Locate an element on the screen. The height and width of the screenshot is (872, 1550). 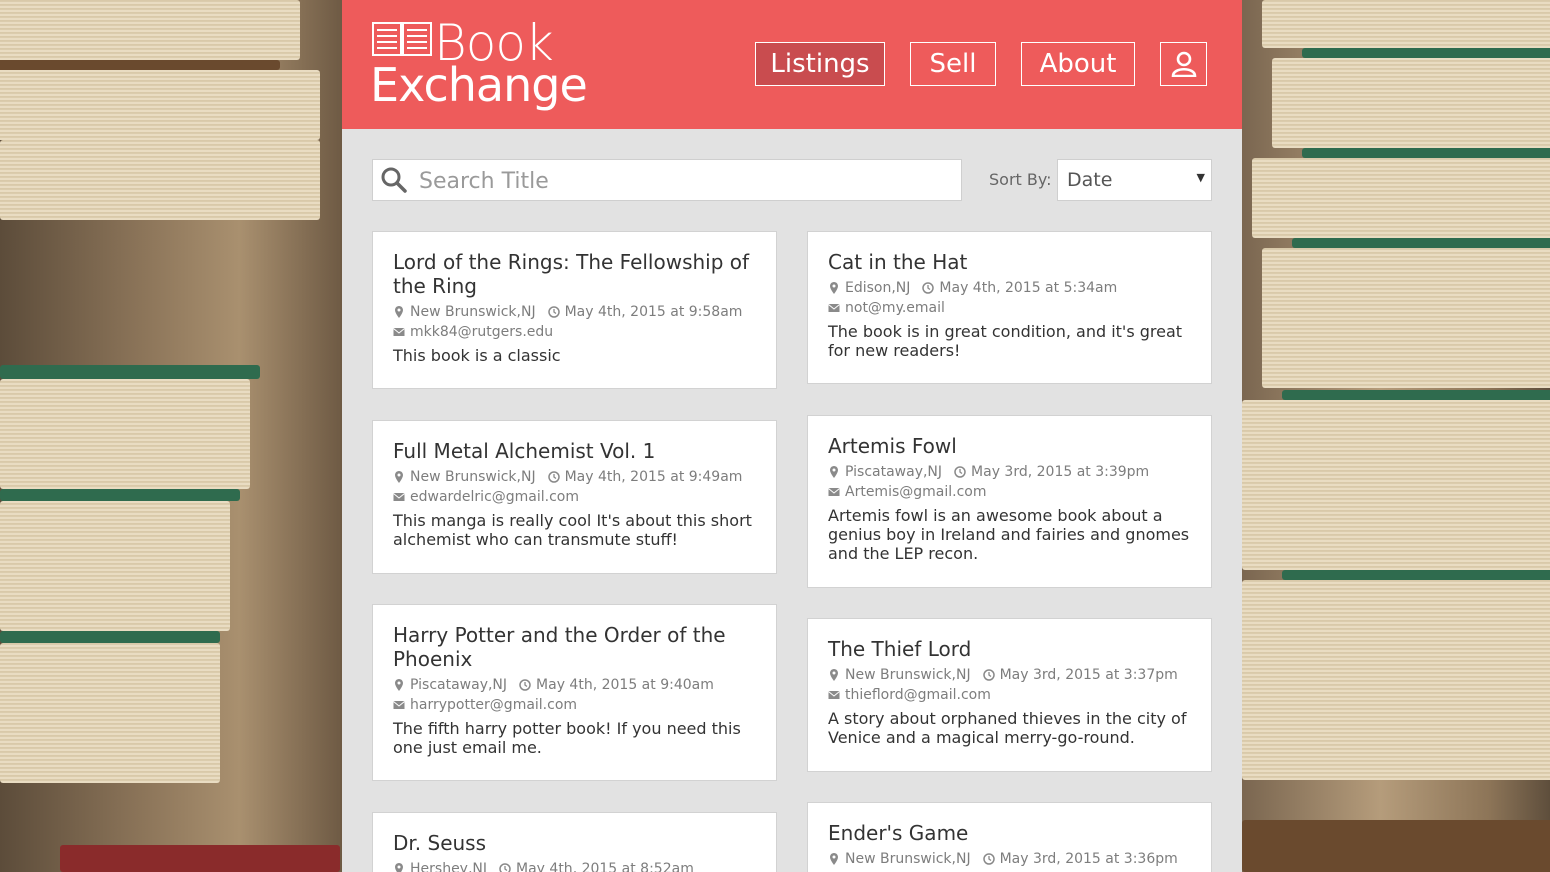
search-box is located at coordinates (667, 180).